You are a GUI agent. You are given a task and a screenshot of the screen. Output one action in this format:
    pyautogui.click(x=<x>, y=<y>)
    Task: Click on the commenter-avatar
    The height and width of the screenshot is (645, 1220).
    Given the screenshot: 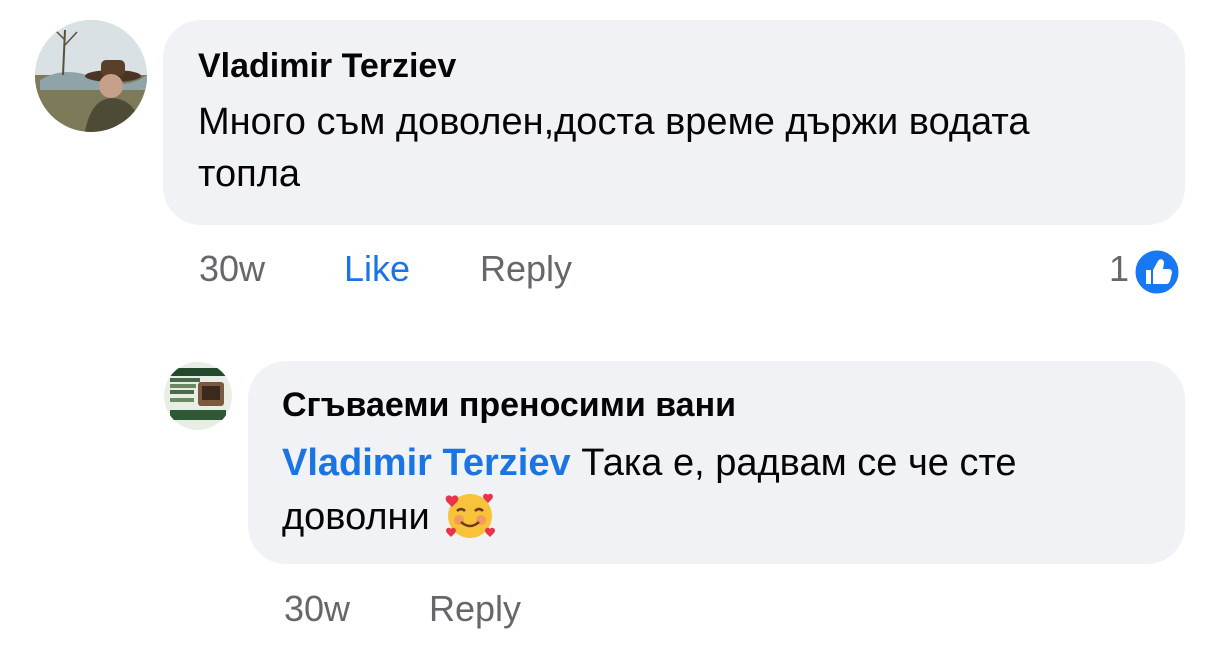 What is the action you would take?
    pyautogui.click(x=91, y=76)
    